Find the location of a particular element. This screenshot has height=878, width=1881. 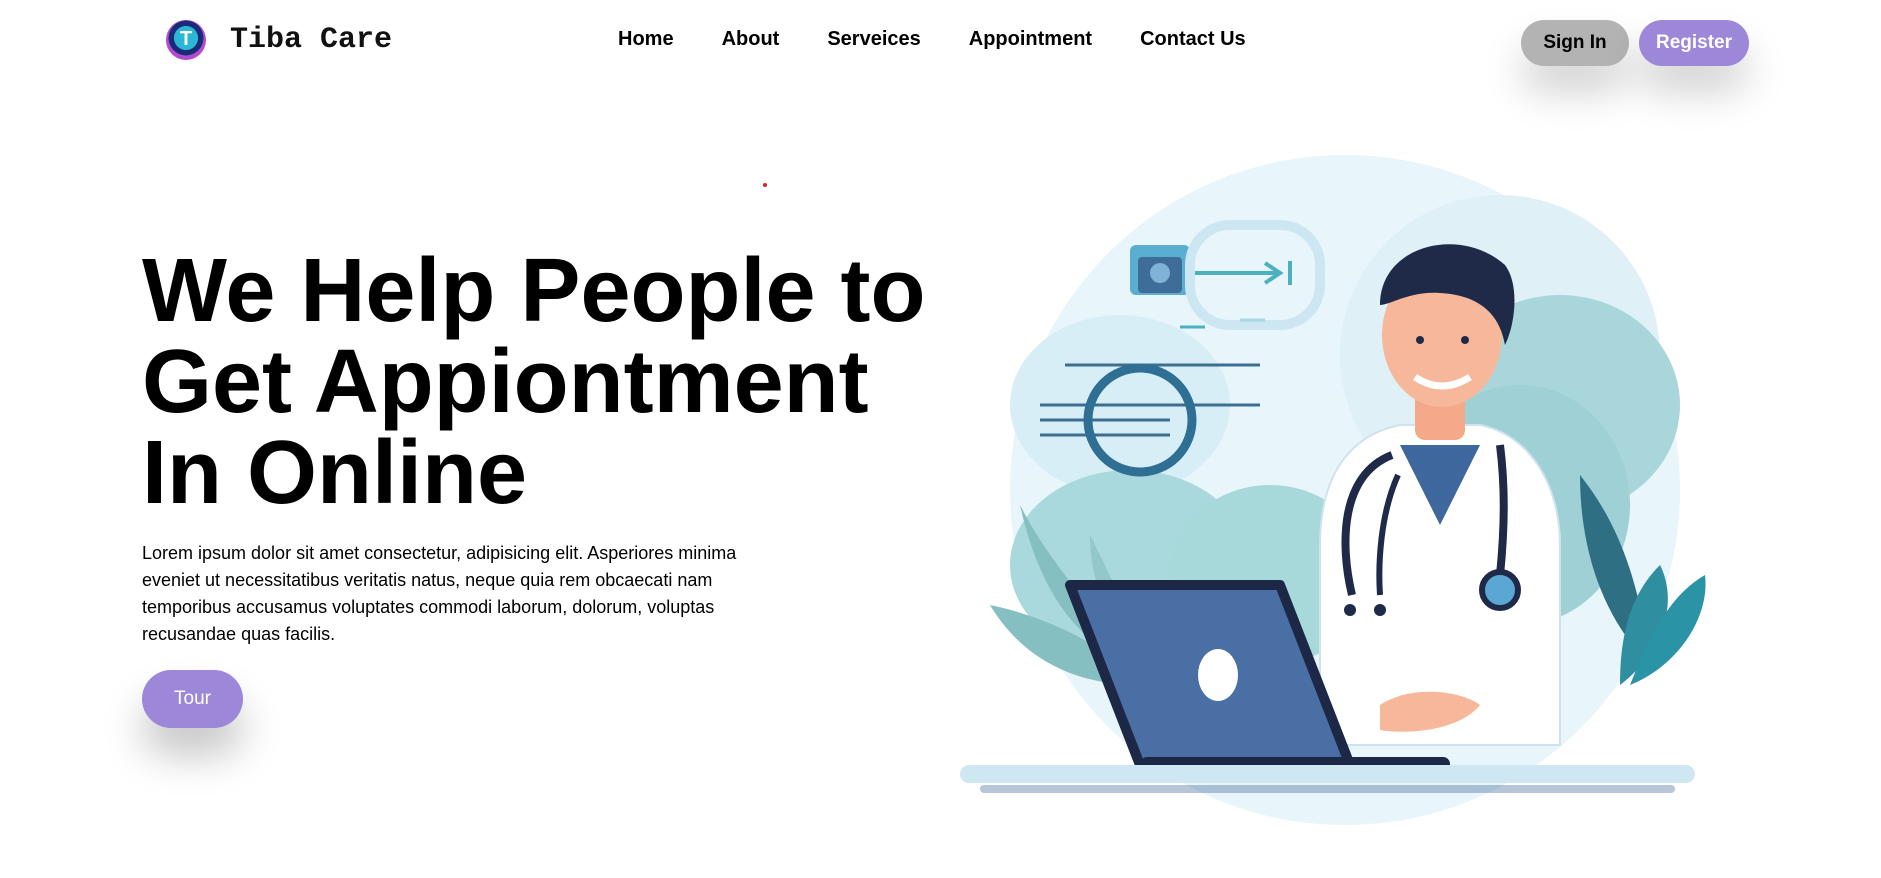

sign-in-button: Sign In is located at coordinates (1575, 43).